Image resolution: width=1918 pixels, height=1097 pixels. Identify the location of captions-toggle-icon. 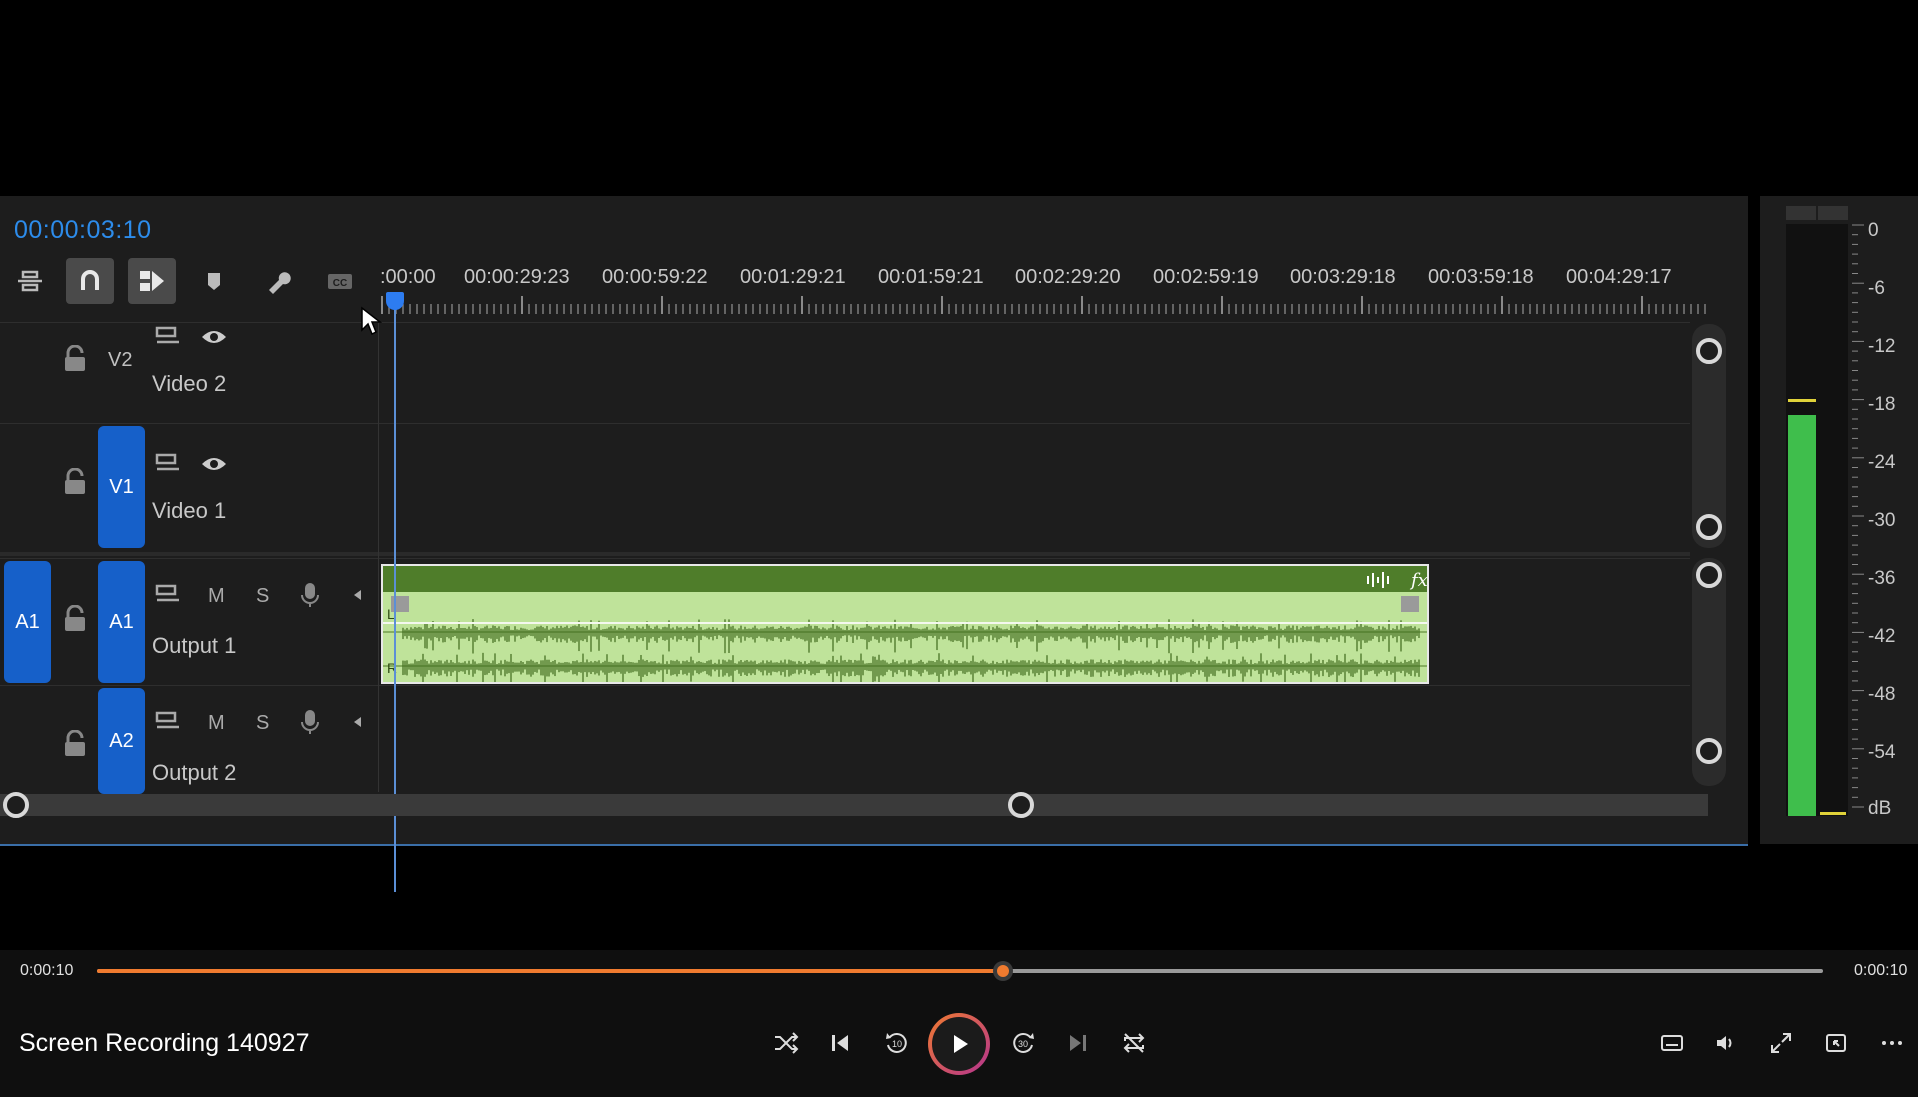
(1672, 1043).